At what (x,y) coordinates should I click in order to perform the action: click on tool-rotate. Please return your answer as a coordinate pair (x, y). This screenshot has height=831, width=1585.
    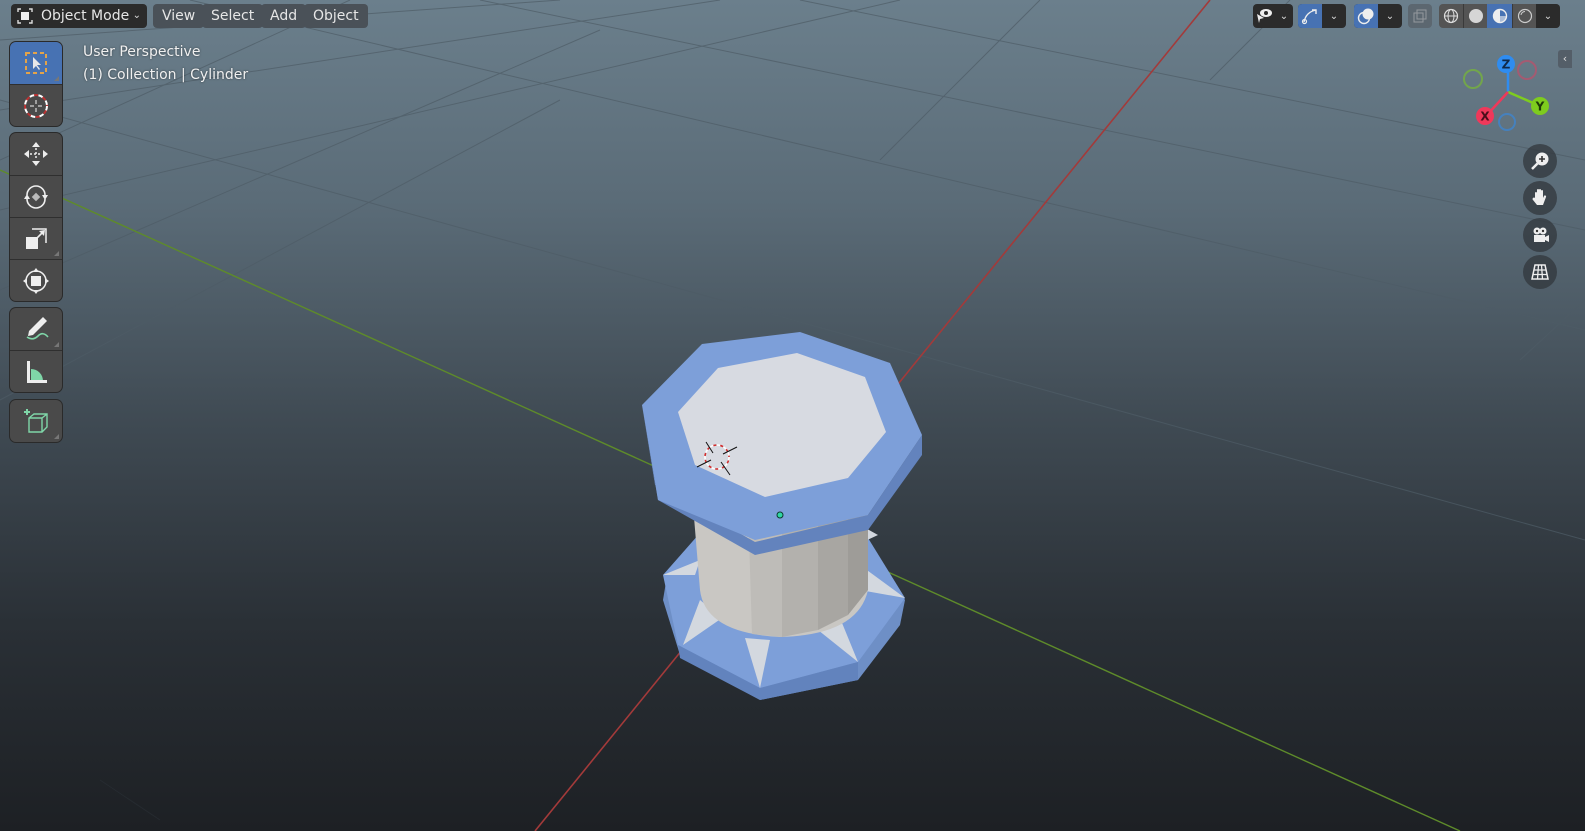
    Looking at the image, I should click on (36, 196).